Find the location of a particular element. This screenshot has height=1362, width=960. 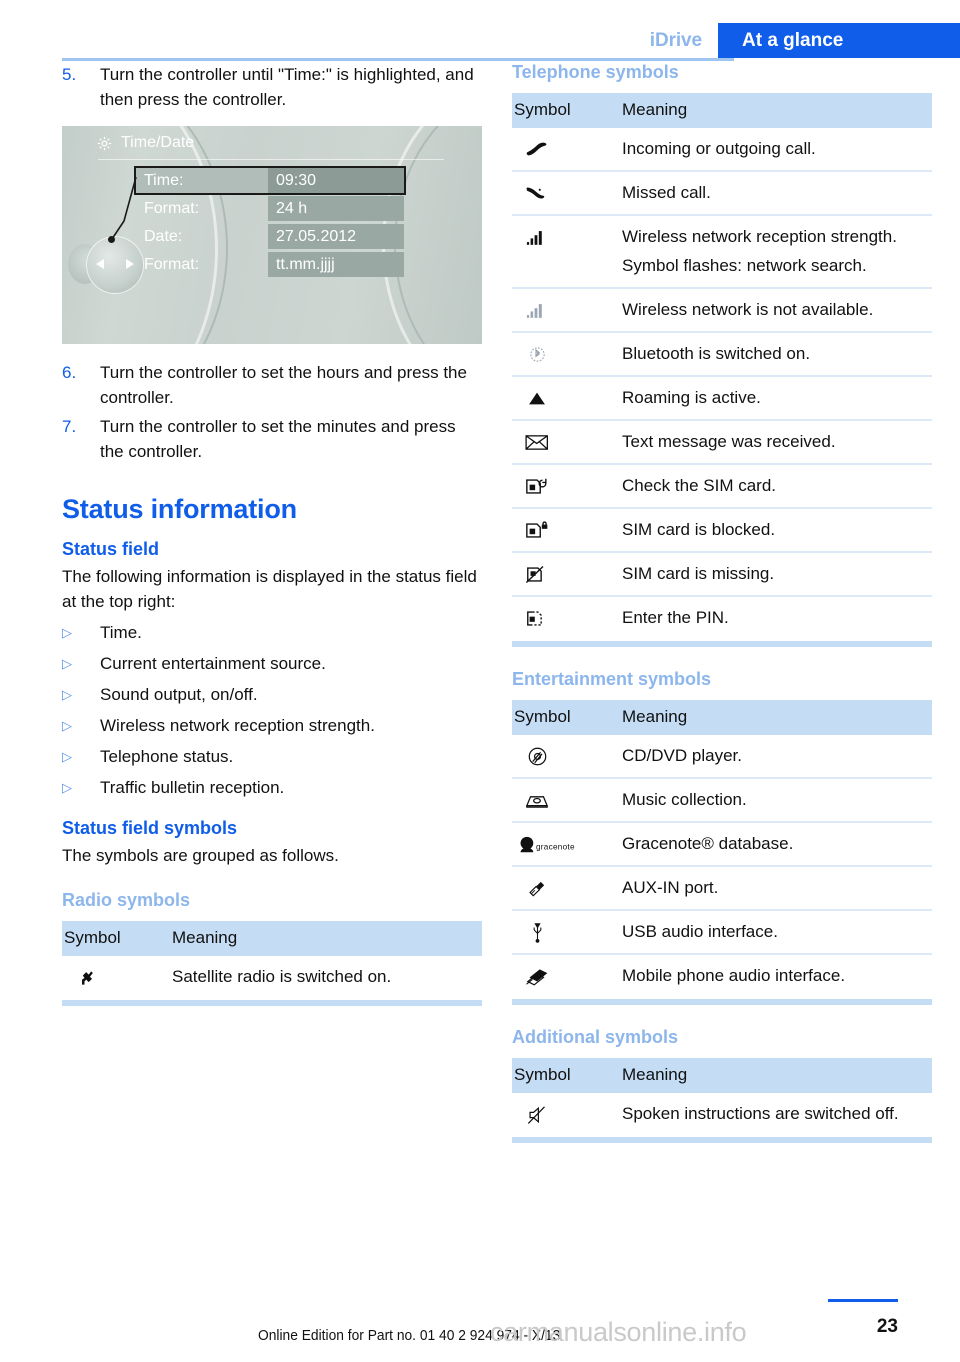

bluetooth-icon is located at coordinates (537, 353).